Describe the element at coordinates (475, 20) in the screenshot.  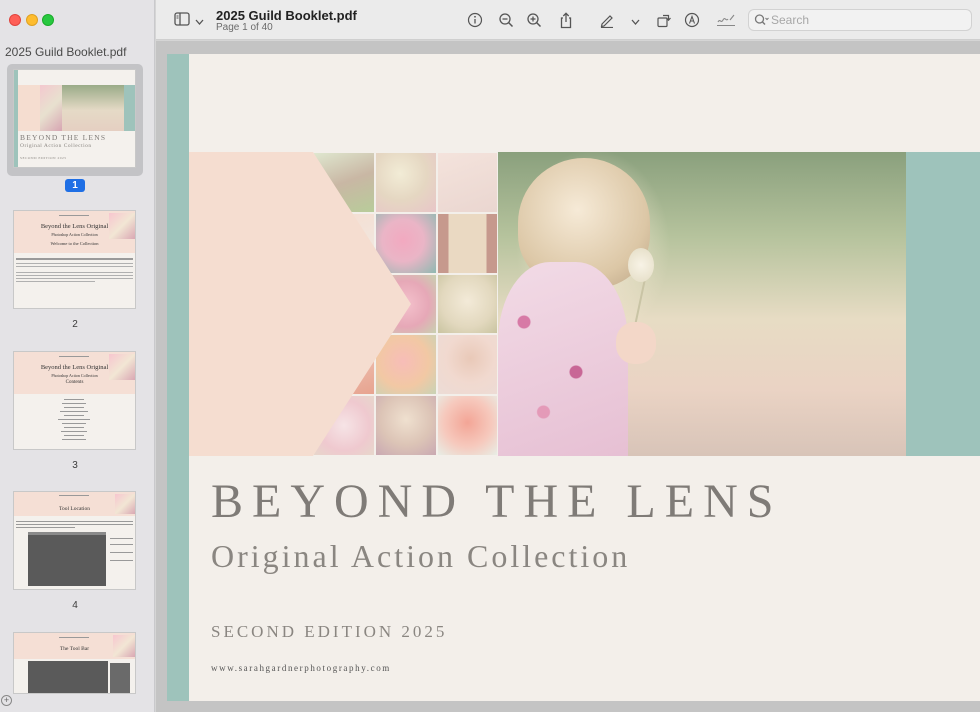
I see `info-icon` at that location.